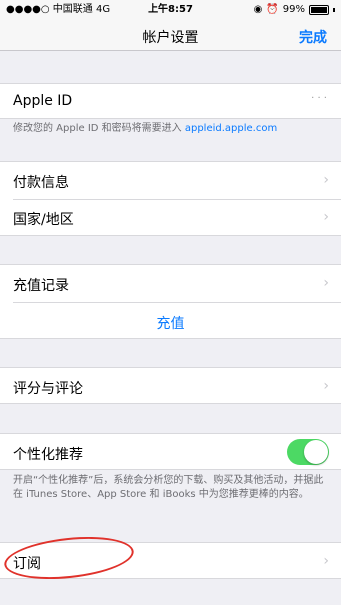 This screenshot has height=605, width=341. Describe the element at coordinates (170, 451) in the screenshot. I see `personalized-row: 个性化推荐` at that location.